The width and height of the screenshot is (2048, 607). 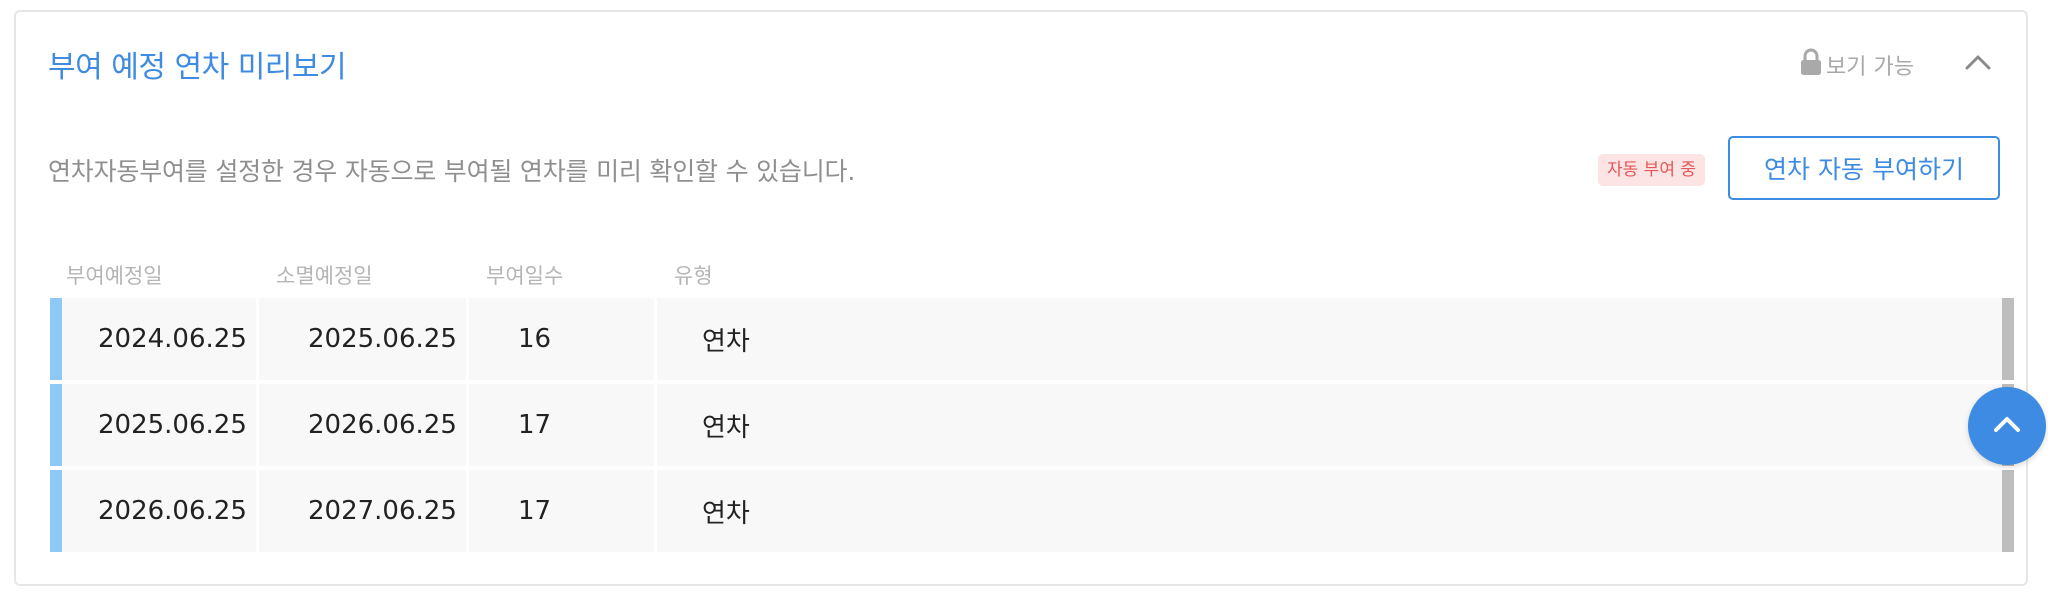 What do you see at coordinates (382, 511) in the screenshot?
I see `expire-date-cell: 2027.06.25` at bounding box center [382, 511].